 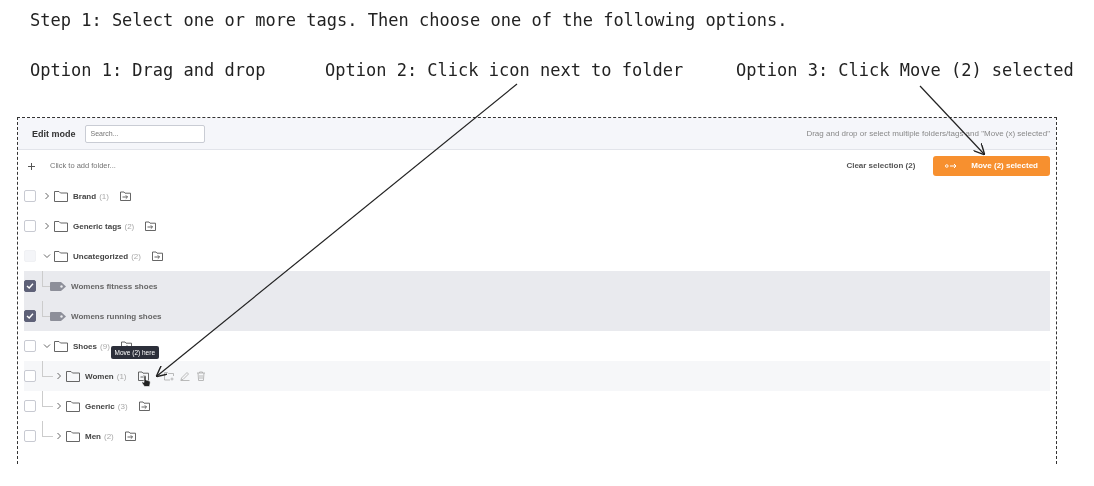 What do you see at coordinates (101, 256) in the screenshot?
I see `folder-name: Uncategorized` at bounding box center [101, 256].